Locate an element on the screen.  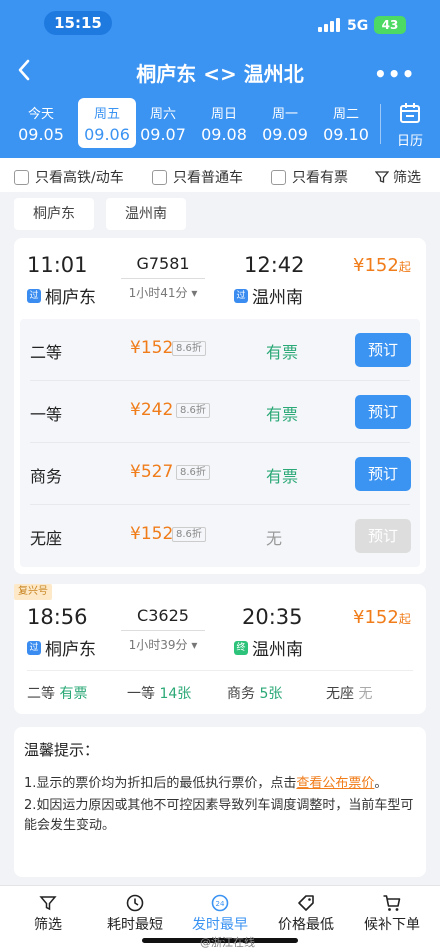
seat-summary: 二等 有票 is located at coordinates (57, 694).